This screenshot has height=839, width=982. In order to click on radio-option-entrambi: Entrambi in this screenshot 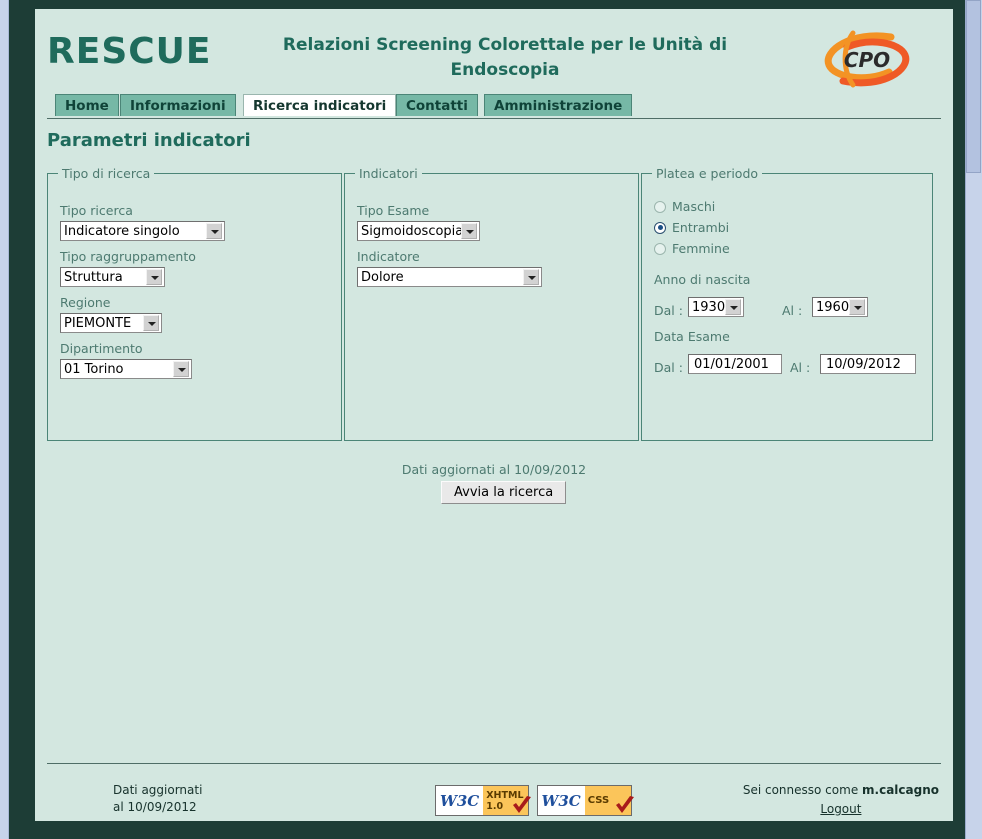, I will do `click(691, 227)`.